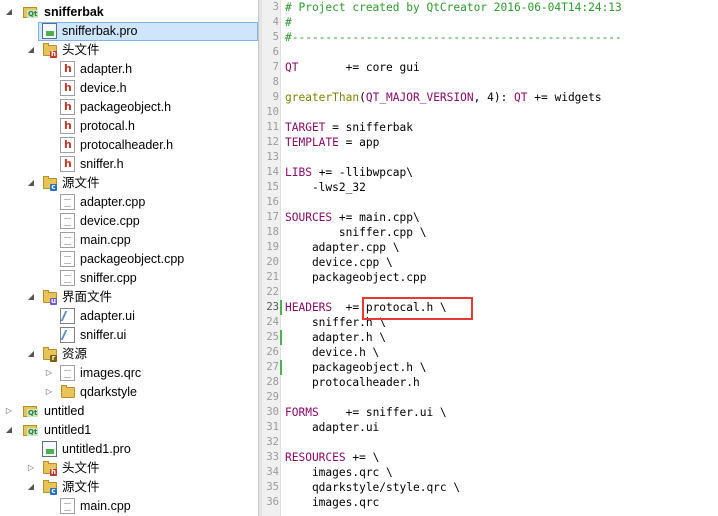 The width and height of the screenshot is (718, 516). I want to click on tree-item: adapter.h, so click(129, 69).